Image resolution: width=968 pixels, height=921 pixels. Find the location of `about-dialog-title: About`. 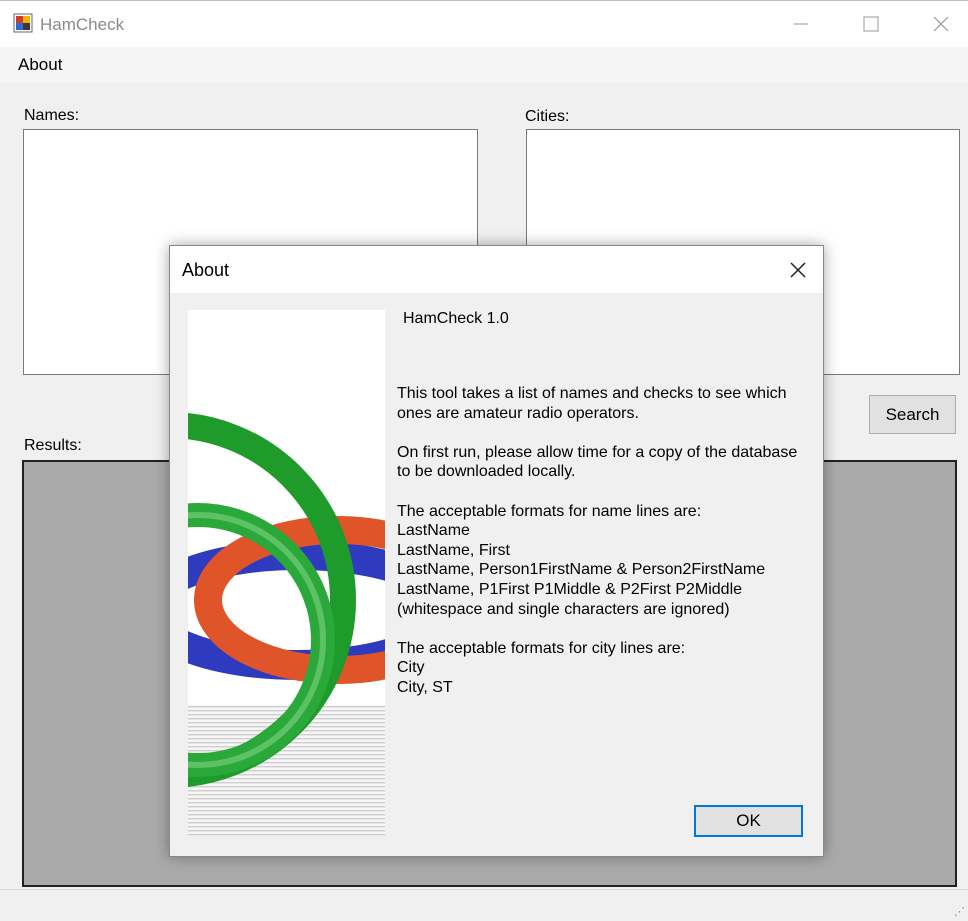

about-dialog-title: About is located at coordinates (206, 270).